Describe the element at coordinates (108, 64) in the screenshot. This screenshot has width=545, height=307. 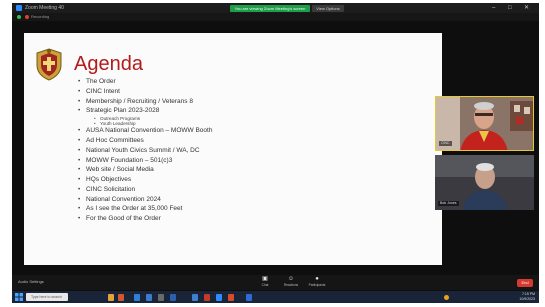
I see `slide-title: Agenda` at that location.